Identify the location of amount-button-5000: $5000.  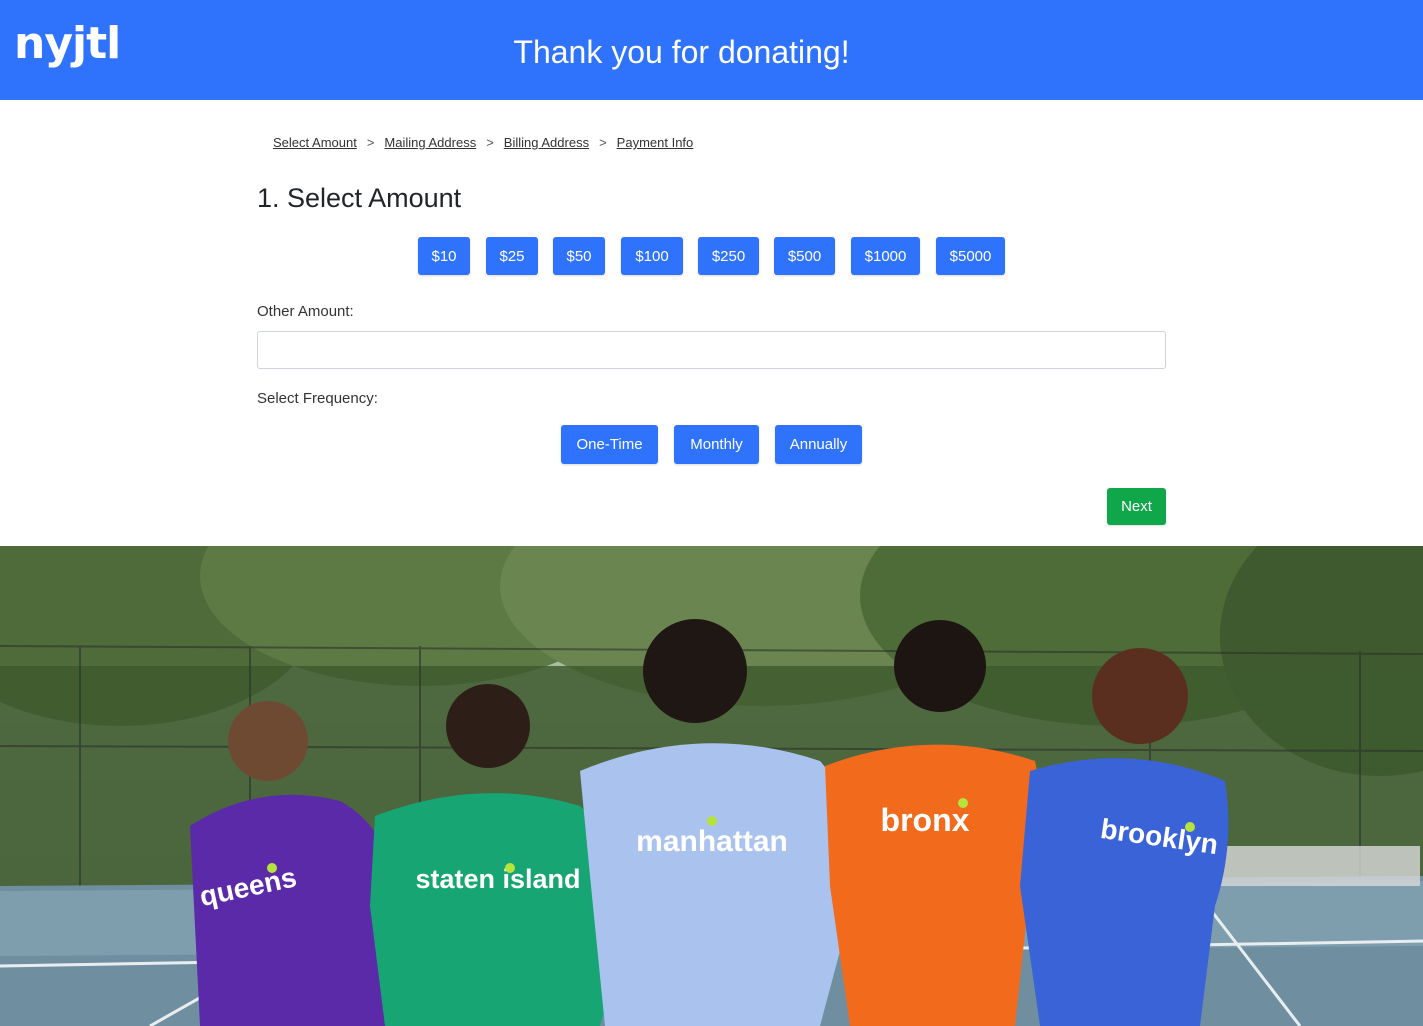
(970, 256).